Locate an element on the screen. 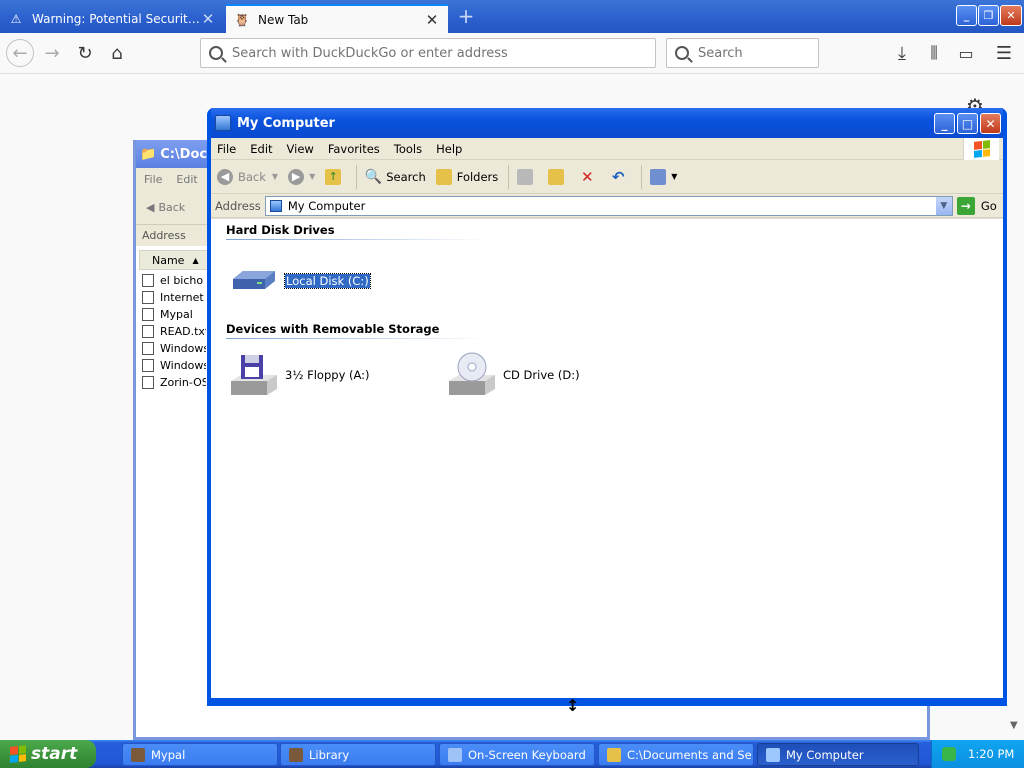  download-icon: ⤓ is located at coordinates (902, 53).